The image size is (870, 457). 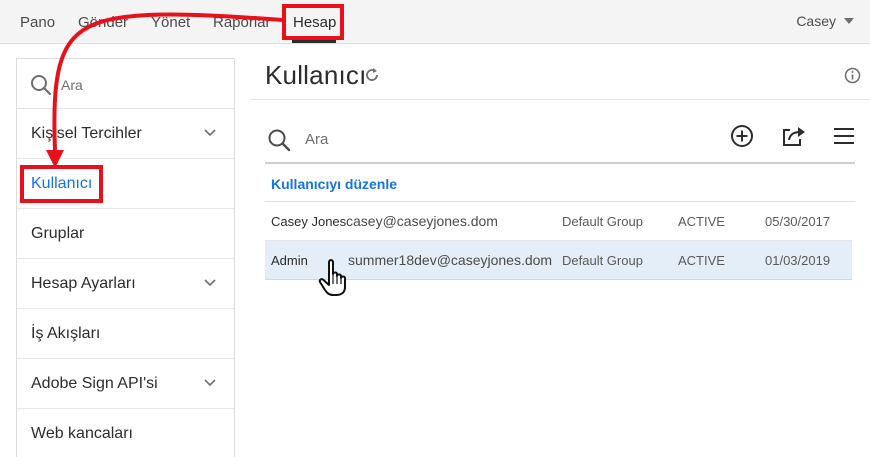 What do you see at coordinates (372, 75) in the screenshot?
I see `refresh-icon` at bounding box center [372, 75].